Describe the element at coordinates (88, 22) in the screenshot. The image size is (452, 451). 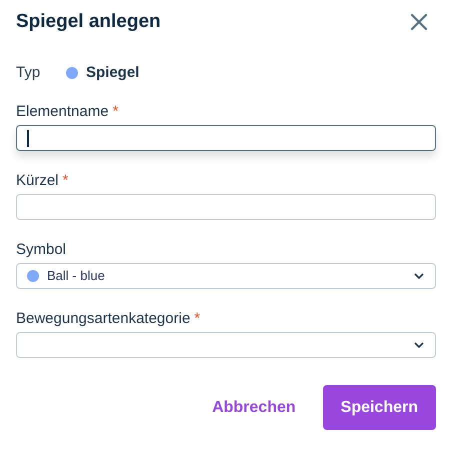
I see `dialog-title: Spiegel anlegen` at that location.